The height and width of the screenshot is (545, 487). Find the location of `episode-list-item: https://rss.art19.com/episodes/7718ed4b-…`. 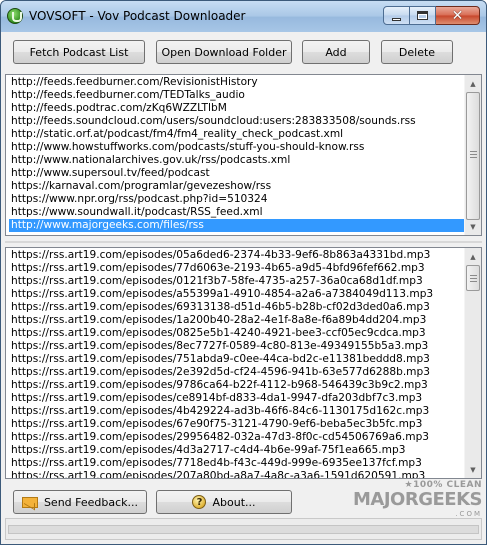

episode-list-item: https://rss.art19.com/episodes/7718ed4b-… is located at coordinates (236, 463).